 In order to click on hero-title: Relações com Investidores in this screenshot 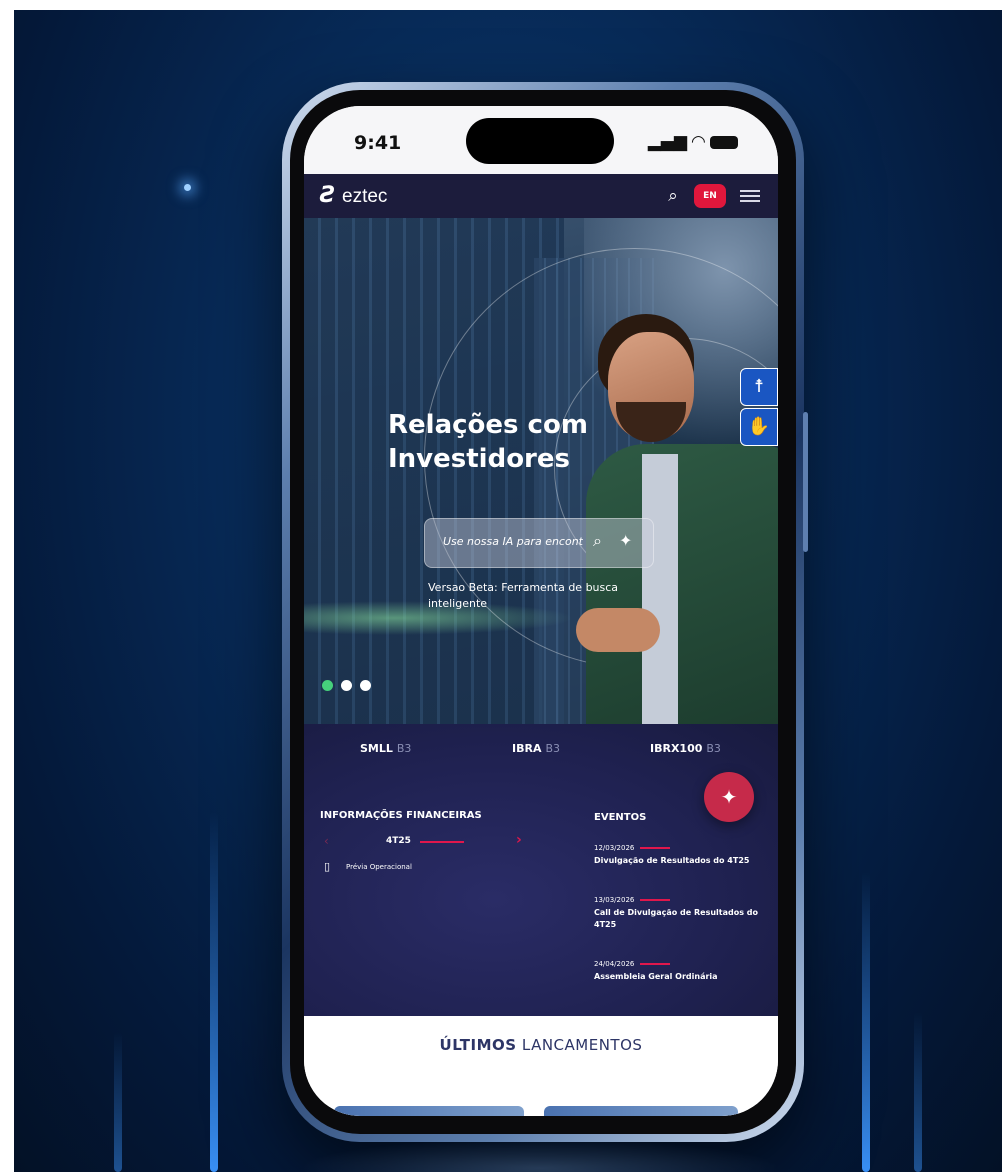, I will do `click(488, 442)`.